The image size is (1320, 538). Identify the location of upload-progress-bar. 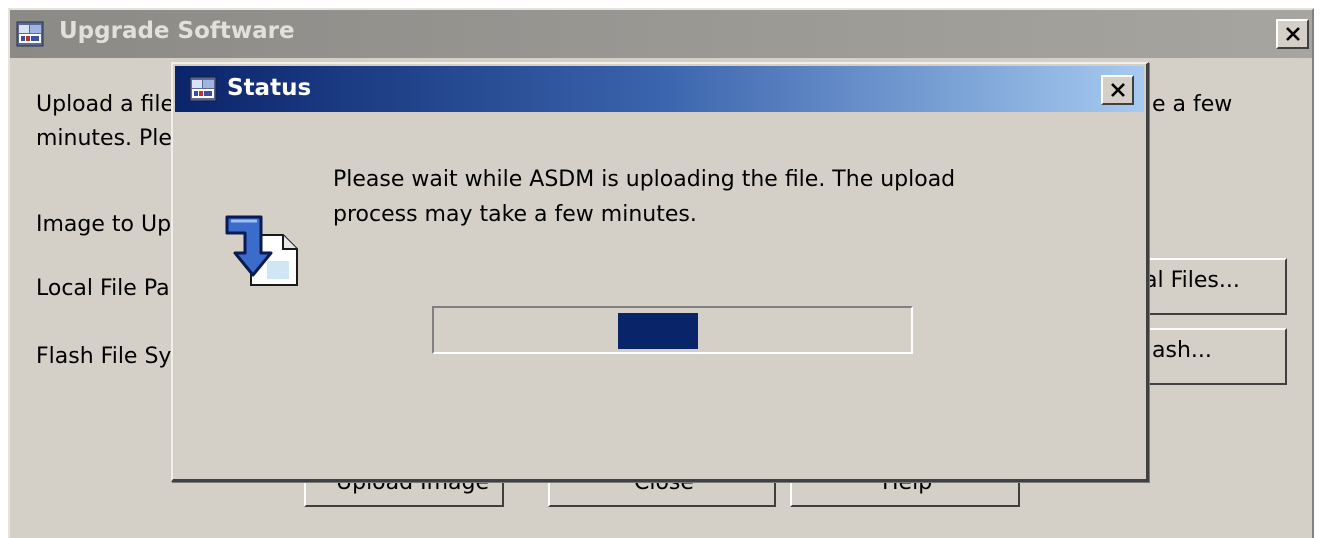
(672, 330).